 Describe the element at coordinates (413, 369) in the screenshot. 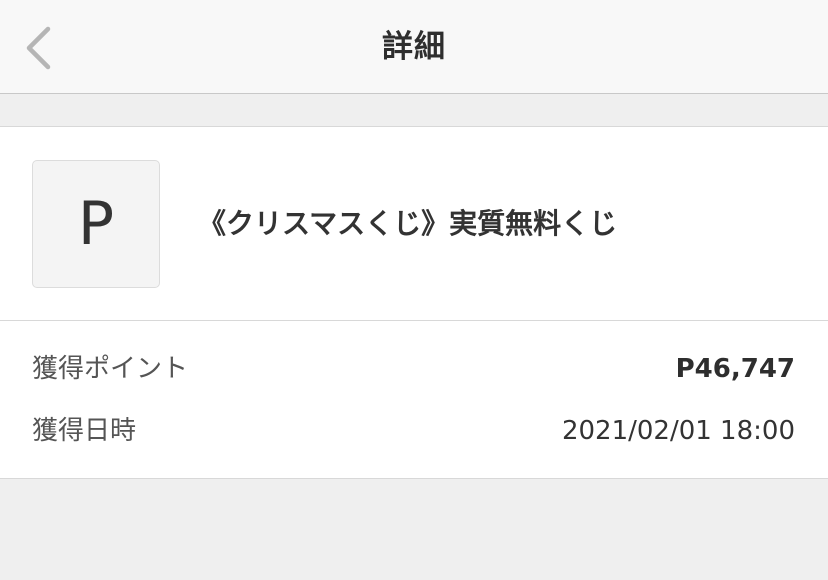

I see `detail-row-points: 獲得ポイント P46,747` at that location.